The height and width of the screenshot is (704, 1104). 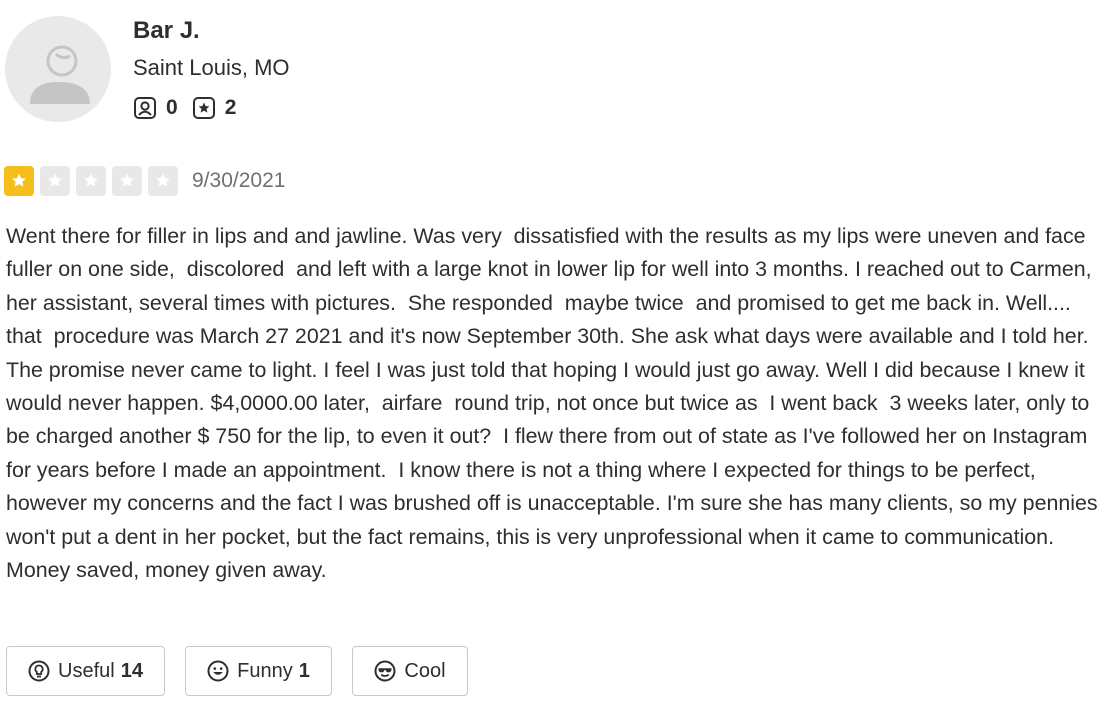 What do you see at coordinates (172, 107) in the screenshot?
I see `friends-count: 0` at bounding box center [172, 107].